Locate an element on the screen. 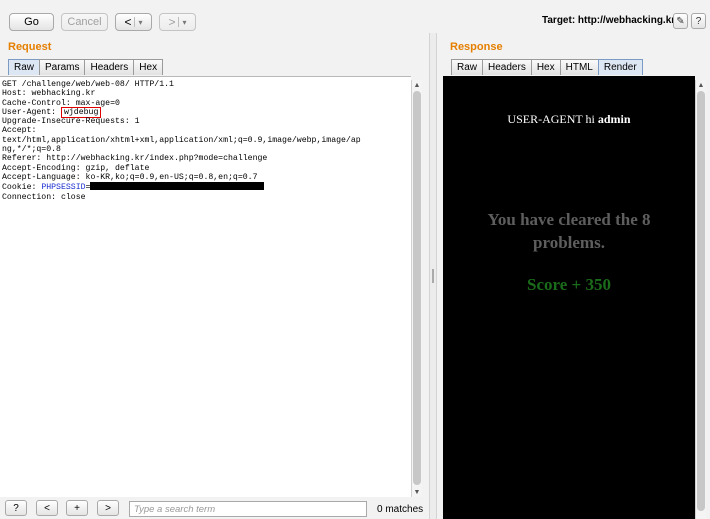  response-tab-html: HTML is located at coordinates (579, 67).